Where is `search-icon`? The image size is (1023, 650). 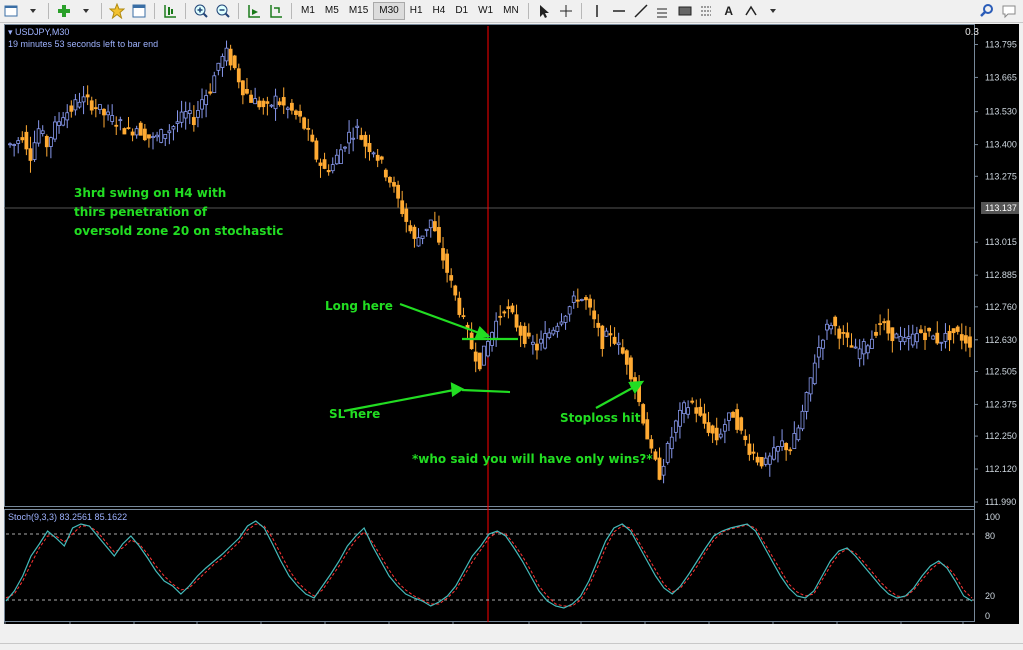
search-icon is located at coordinates (987, 11).